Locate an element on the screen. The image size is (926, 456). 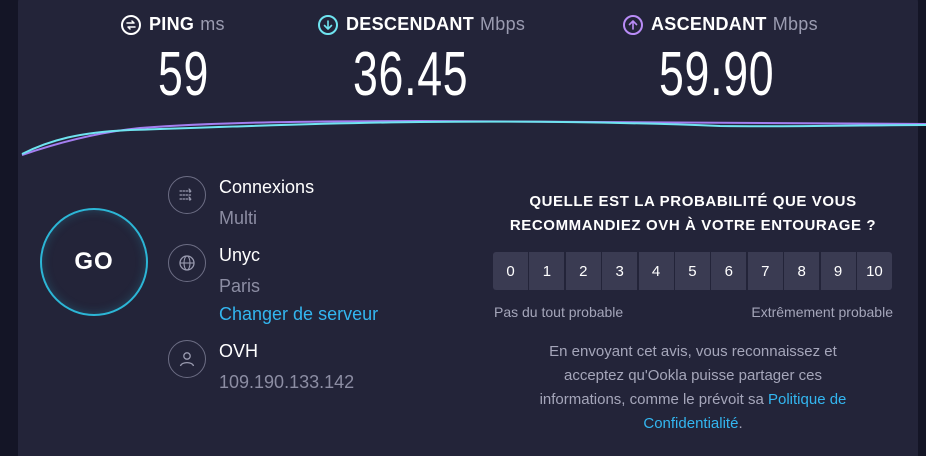
consent-suffix: . is located at coordinates (740, 423).